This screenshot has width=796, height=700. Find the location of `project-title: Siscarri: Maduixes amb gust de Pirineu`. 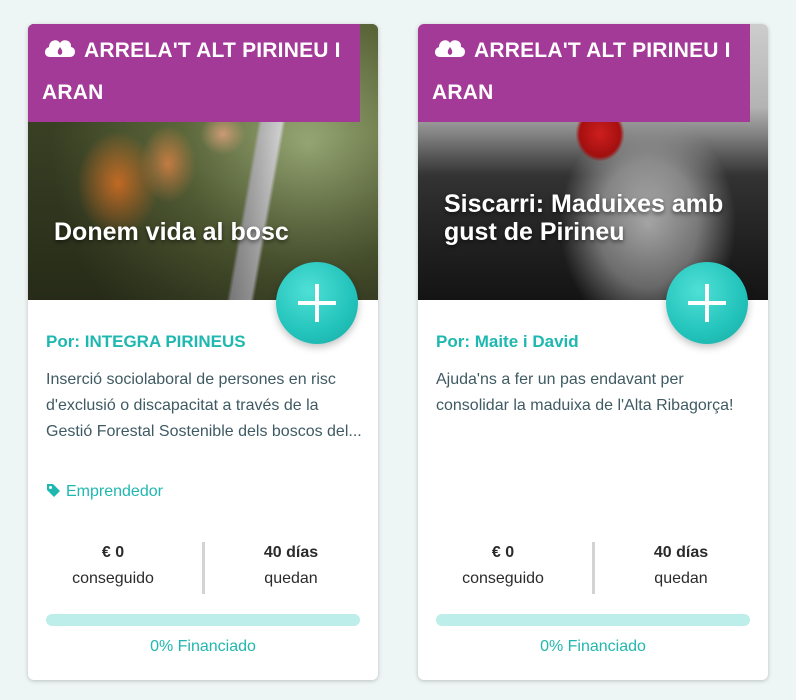

project-title: Siscarri: Maduixes amb gust de Pirineu is located at coordinates (594, 218).